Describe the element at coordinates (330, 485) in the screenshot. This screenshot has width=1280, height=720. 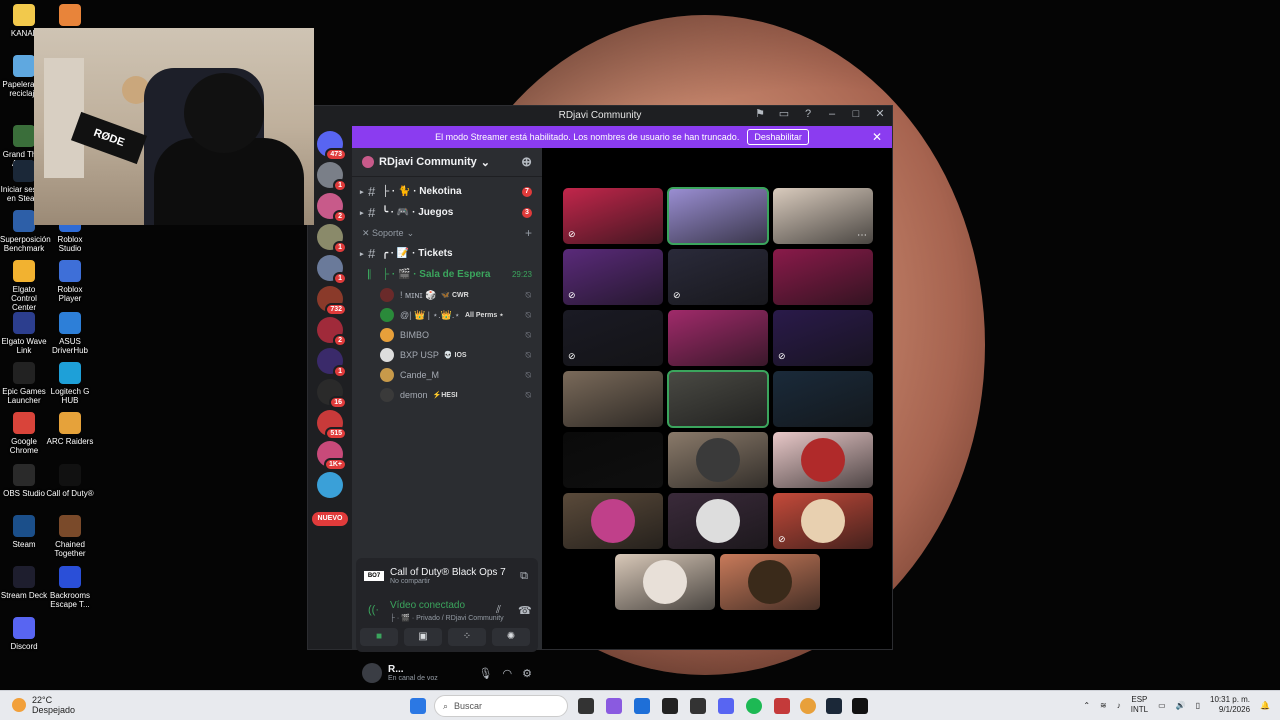
I see `server-icon` at that location.